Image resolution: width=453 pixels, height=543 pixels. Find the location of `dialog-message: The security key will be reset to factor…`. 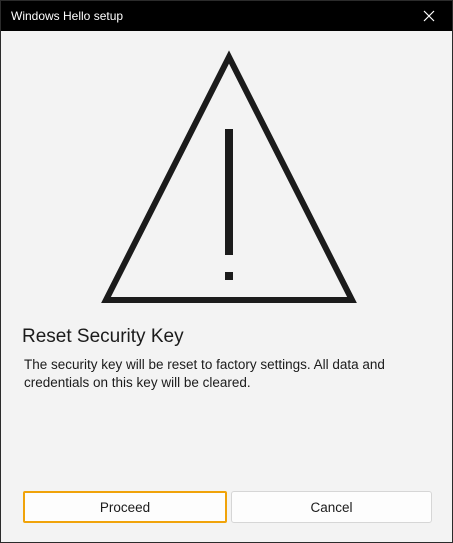

dialog-message: The security key will be reset to factor… is located at coordinates (204, 373).